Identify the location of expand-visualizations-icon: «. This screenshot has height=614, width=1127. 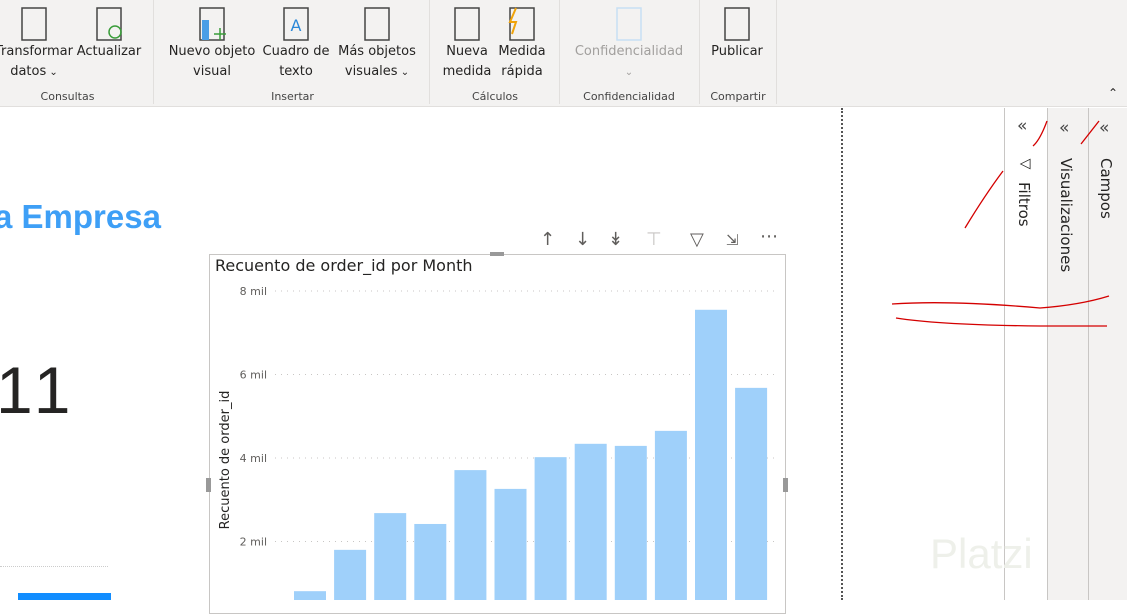
(1064, 128).